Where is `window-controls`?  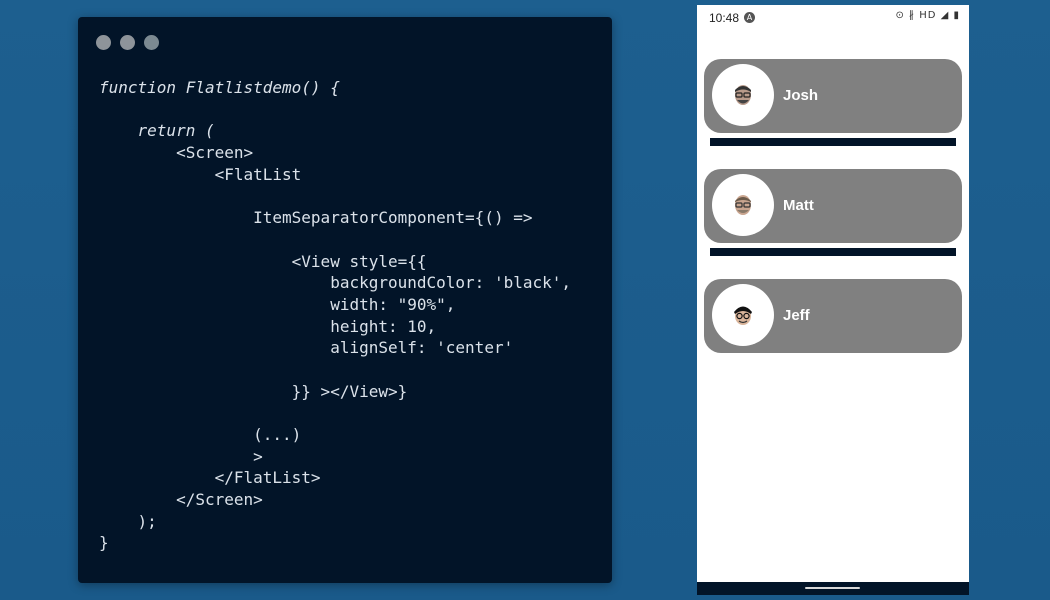
window-controls is located at coordinates (127, 42).